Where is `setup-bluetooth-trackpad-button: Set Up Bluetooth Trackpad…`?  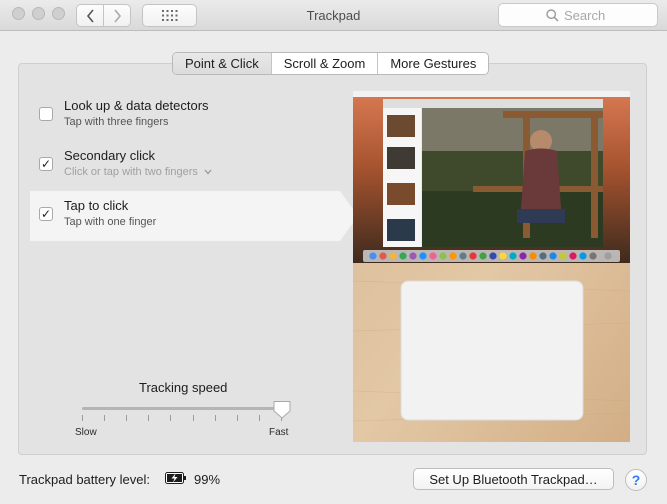 setup-bluetooth-trackpad-button: Set Up Bluetooth Trackpad… is located at coordinates (513, 479).